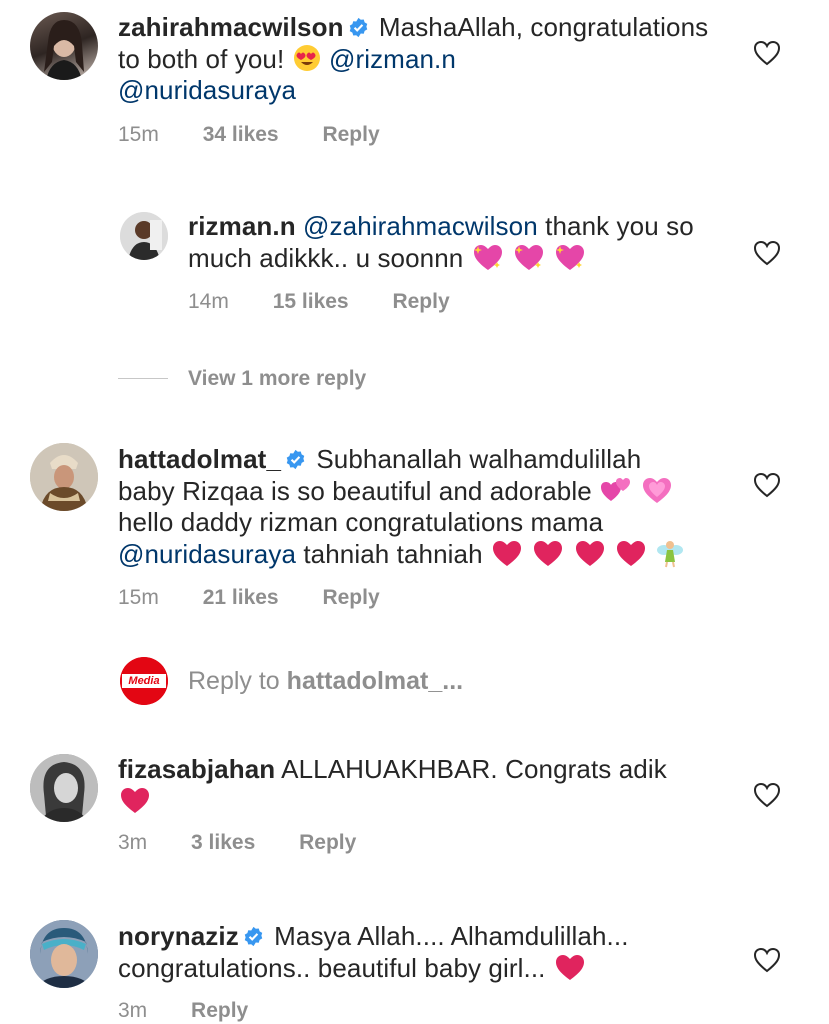 The height and width of the screenshot is (1024, 829). I want to click on heart-eyes-emoji-icon, so click(306, 58).